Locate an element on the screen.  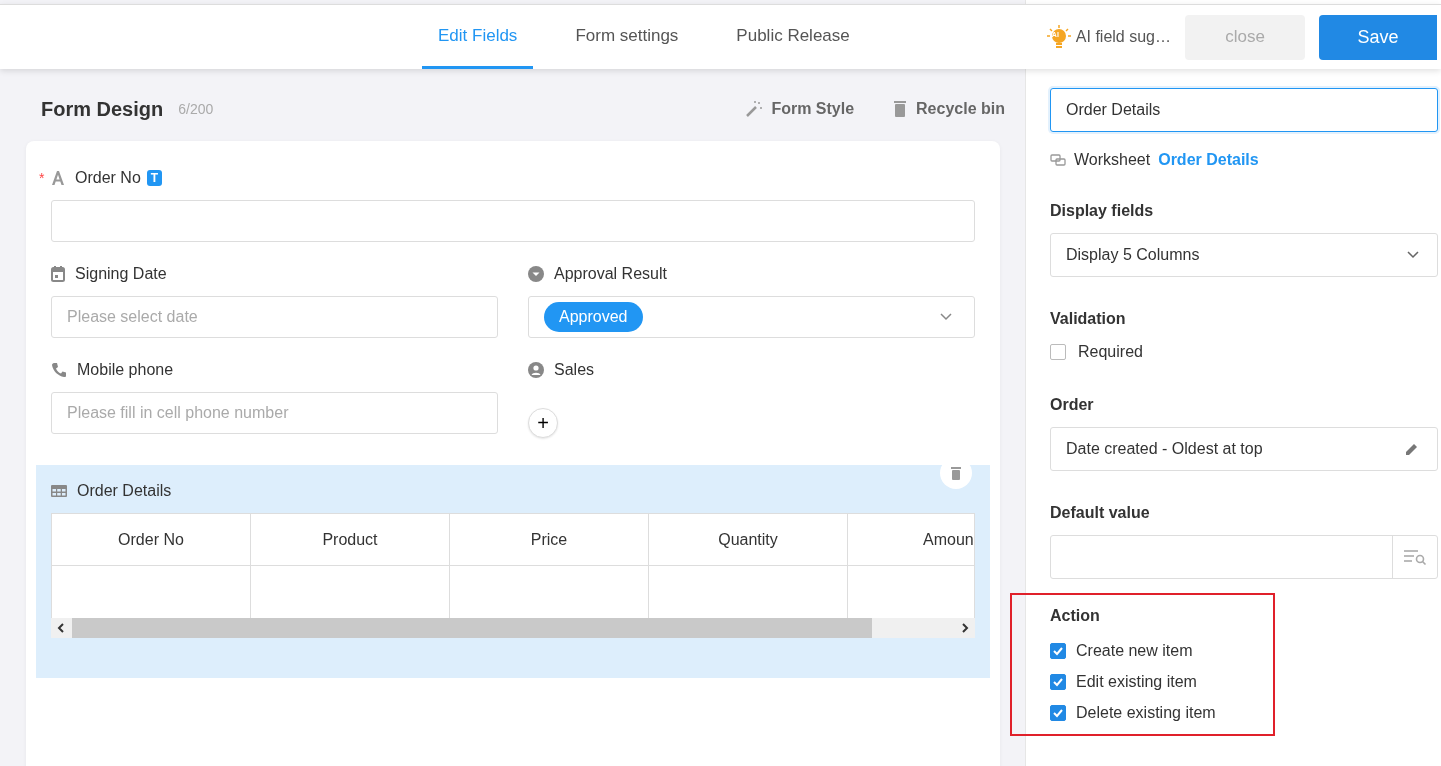
column-header: Order No is located at coordinates (151, 540).